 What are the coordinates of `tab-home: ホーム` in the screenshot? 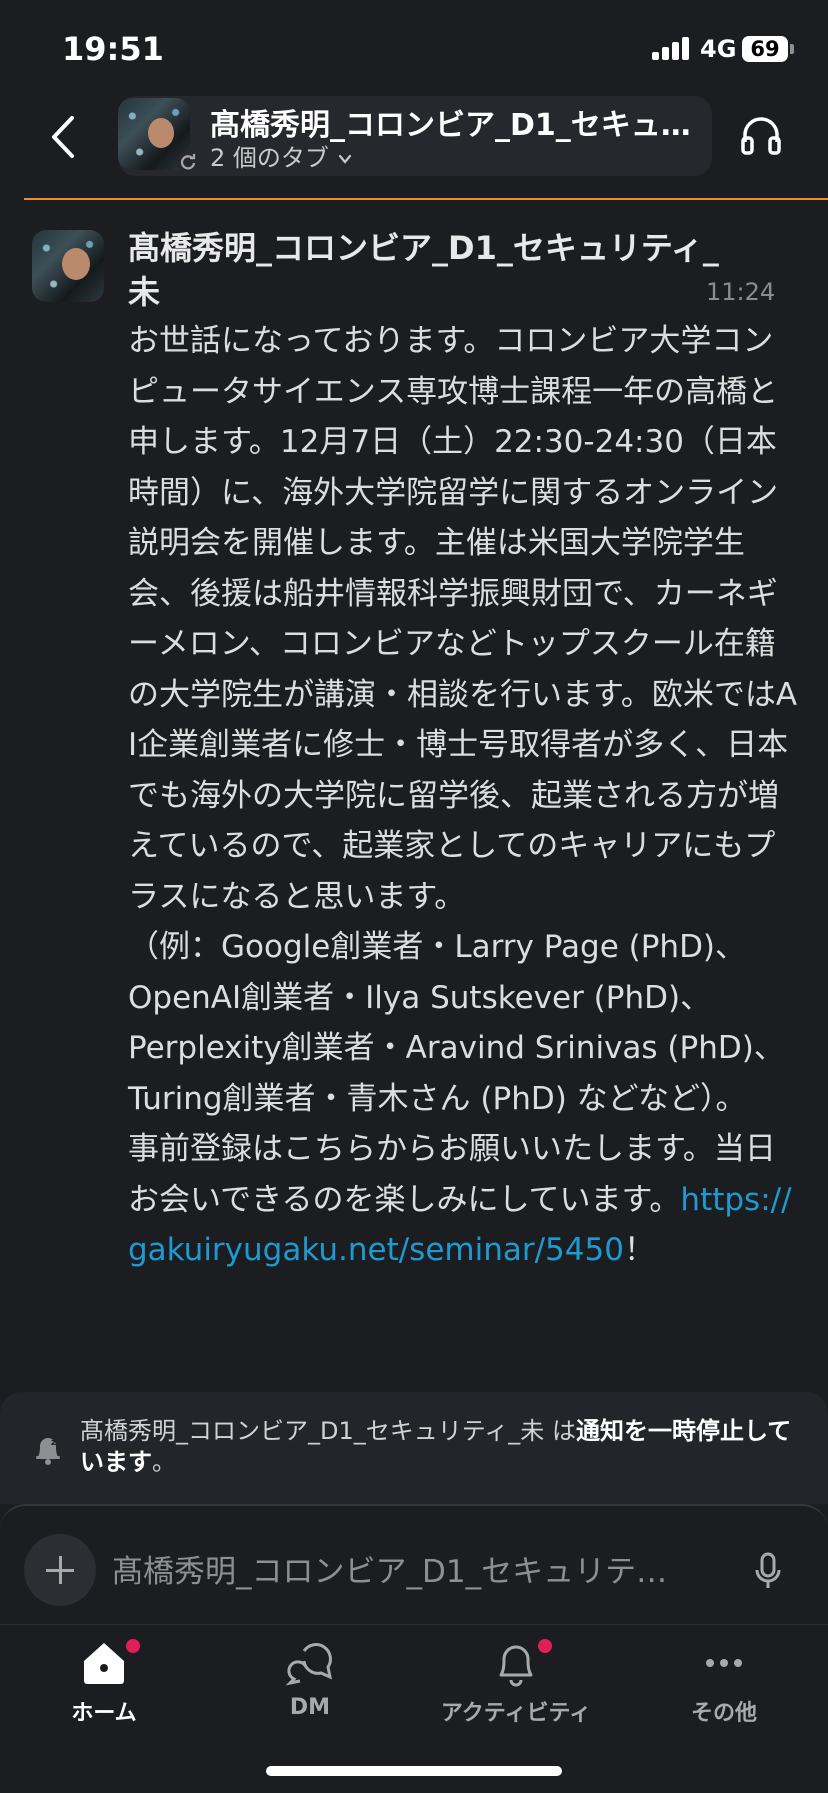 It's located at (104, 1692).